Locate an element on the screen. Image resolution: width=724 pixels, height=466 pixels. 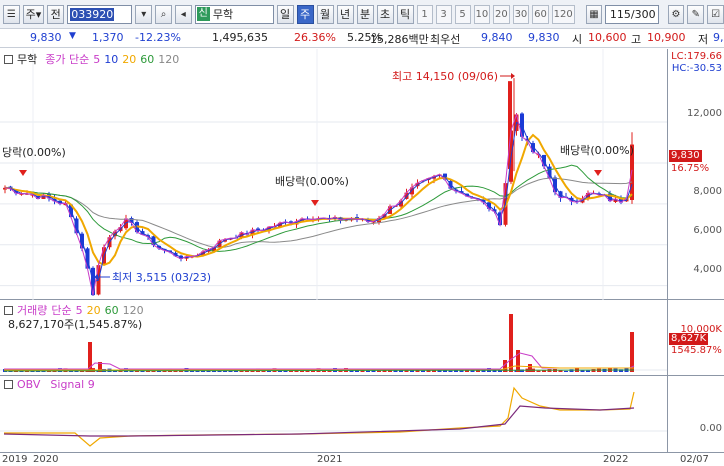
annotation-dividend-3: 배당락(0.00%) is located at coordinates (597, 150).